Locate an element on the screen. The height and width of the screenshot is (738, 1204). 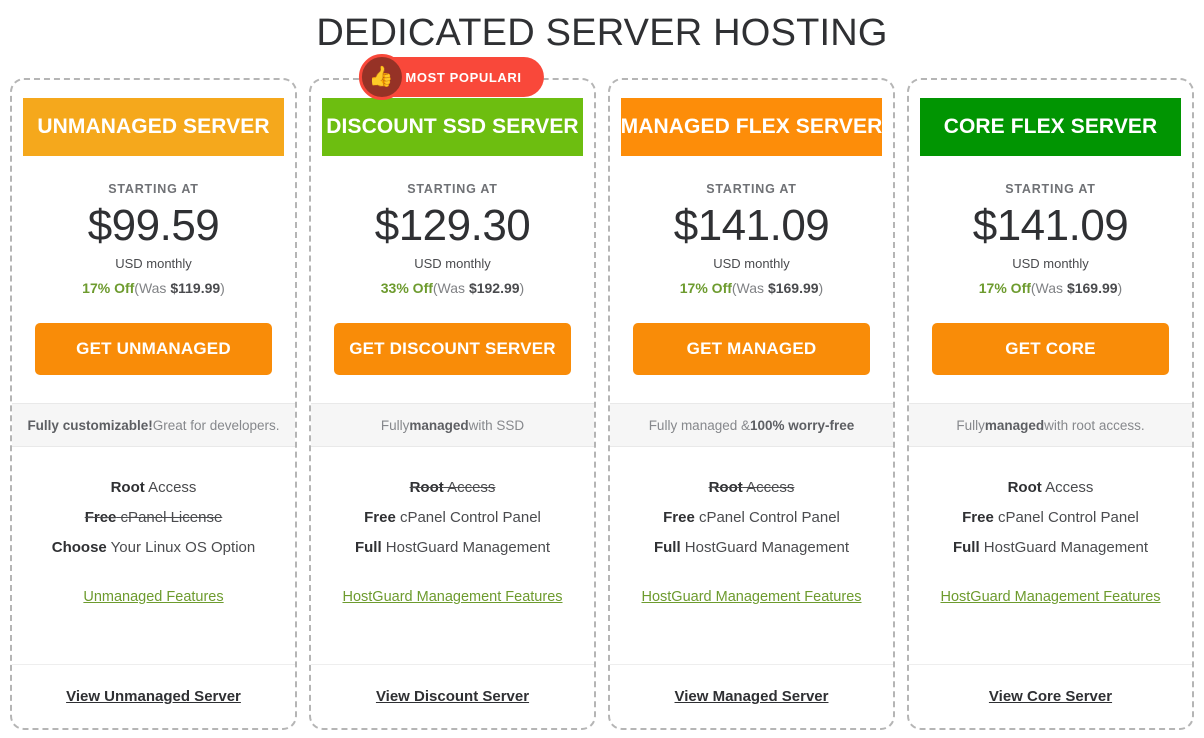
feature-item: Choose Your Linux OS Option is located at coordinates (153, 548).